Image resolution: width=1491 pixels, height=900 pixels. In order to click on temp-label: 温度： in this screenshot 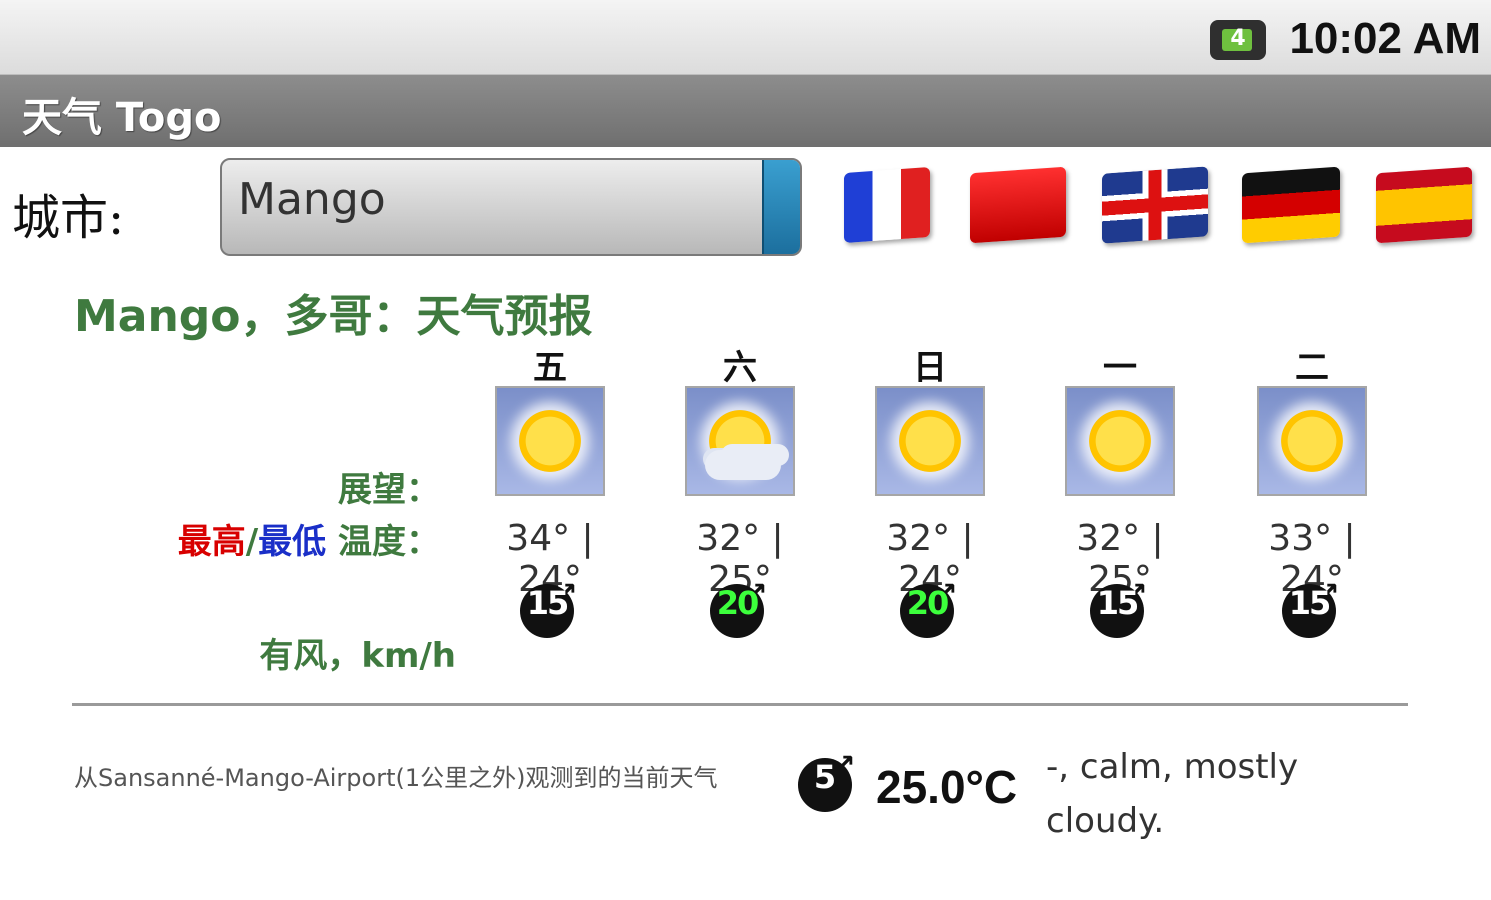, I will do `click(383, 542)`.